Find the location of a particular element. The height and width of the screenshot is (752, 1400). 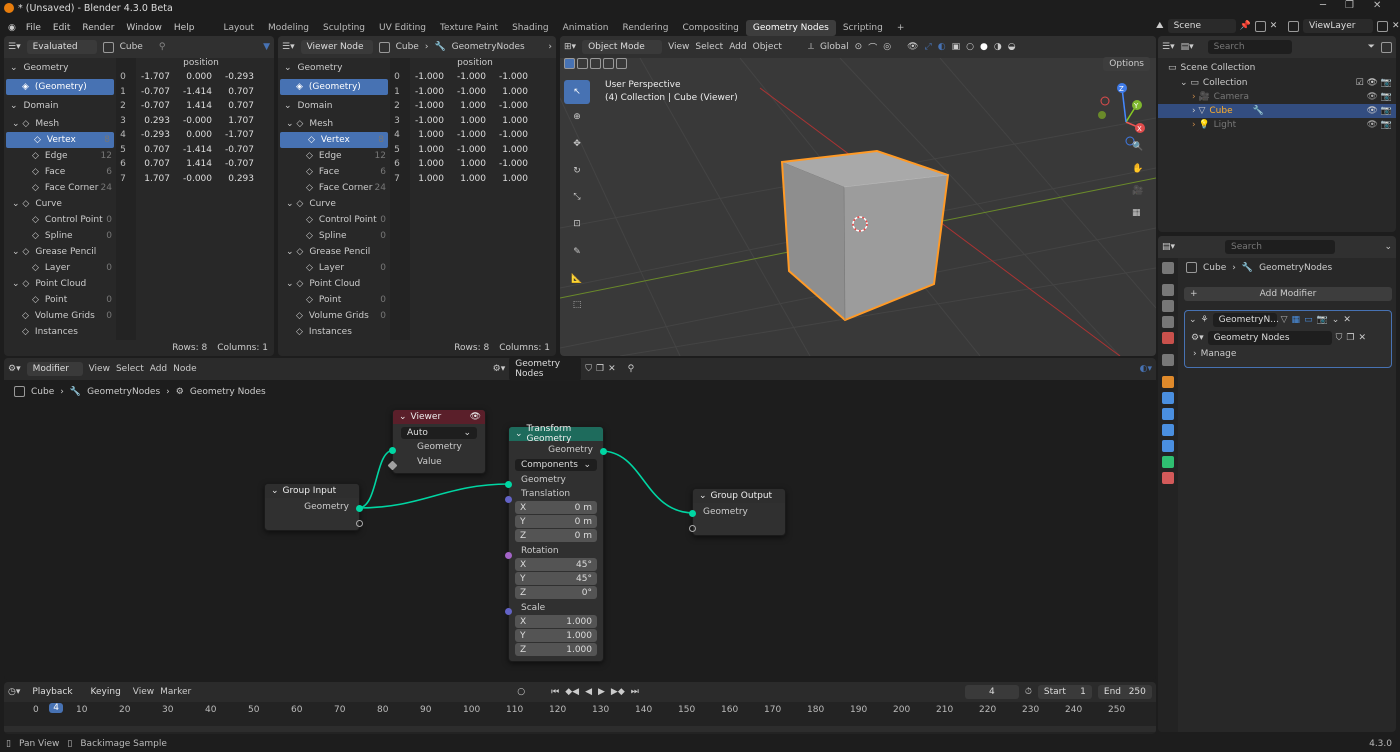

gizmo-icon: ⤢ is located at coordinates (928, 47).